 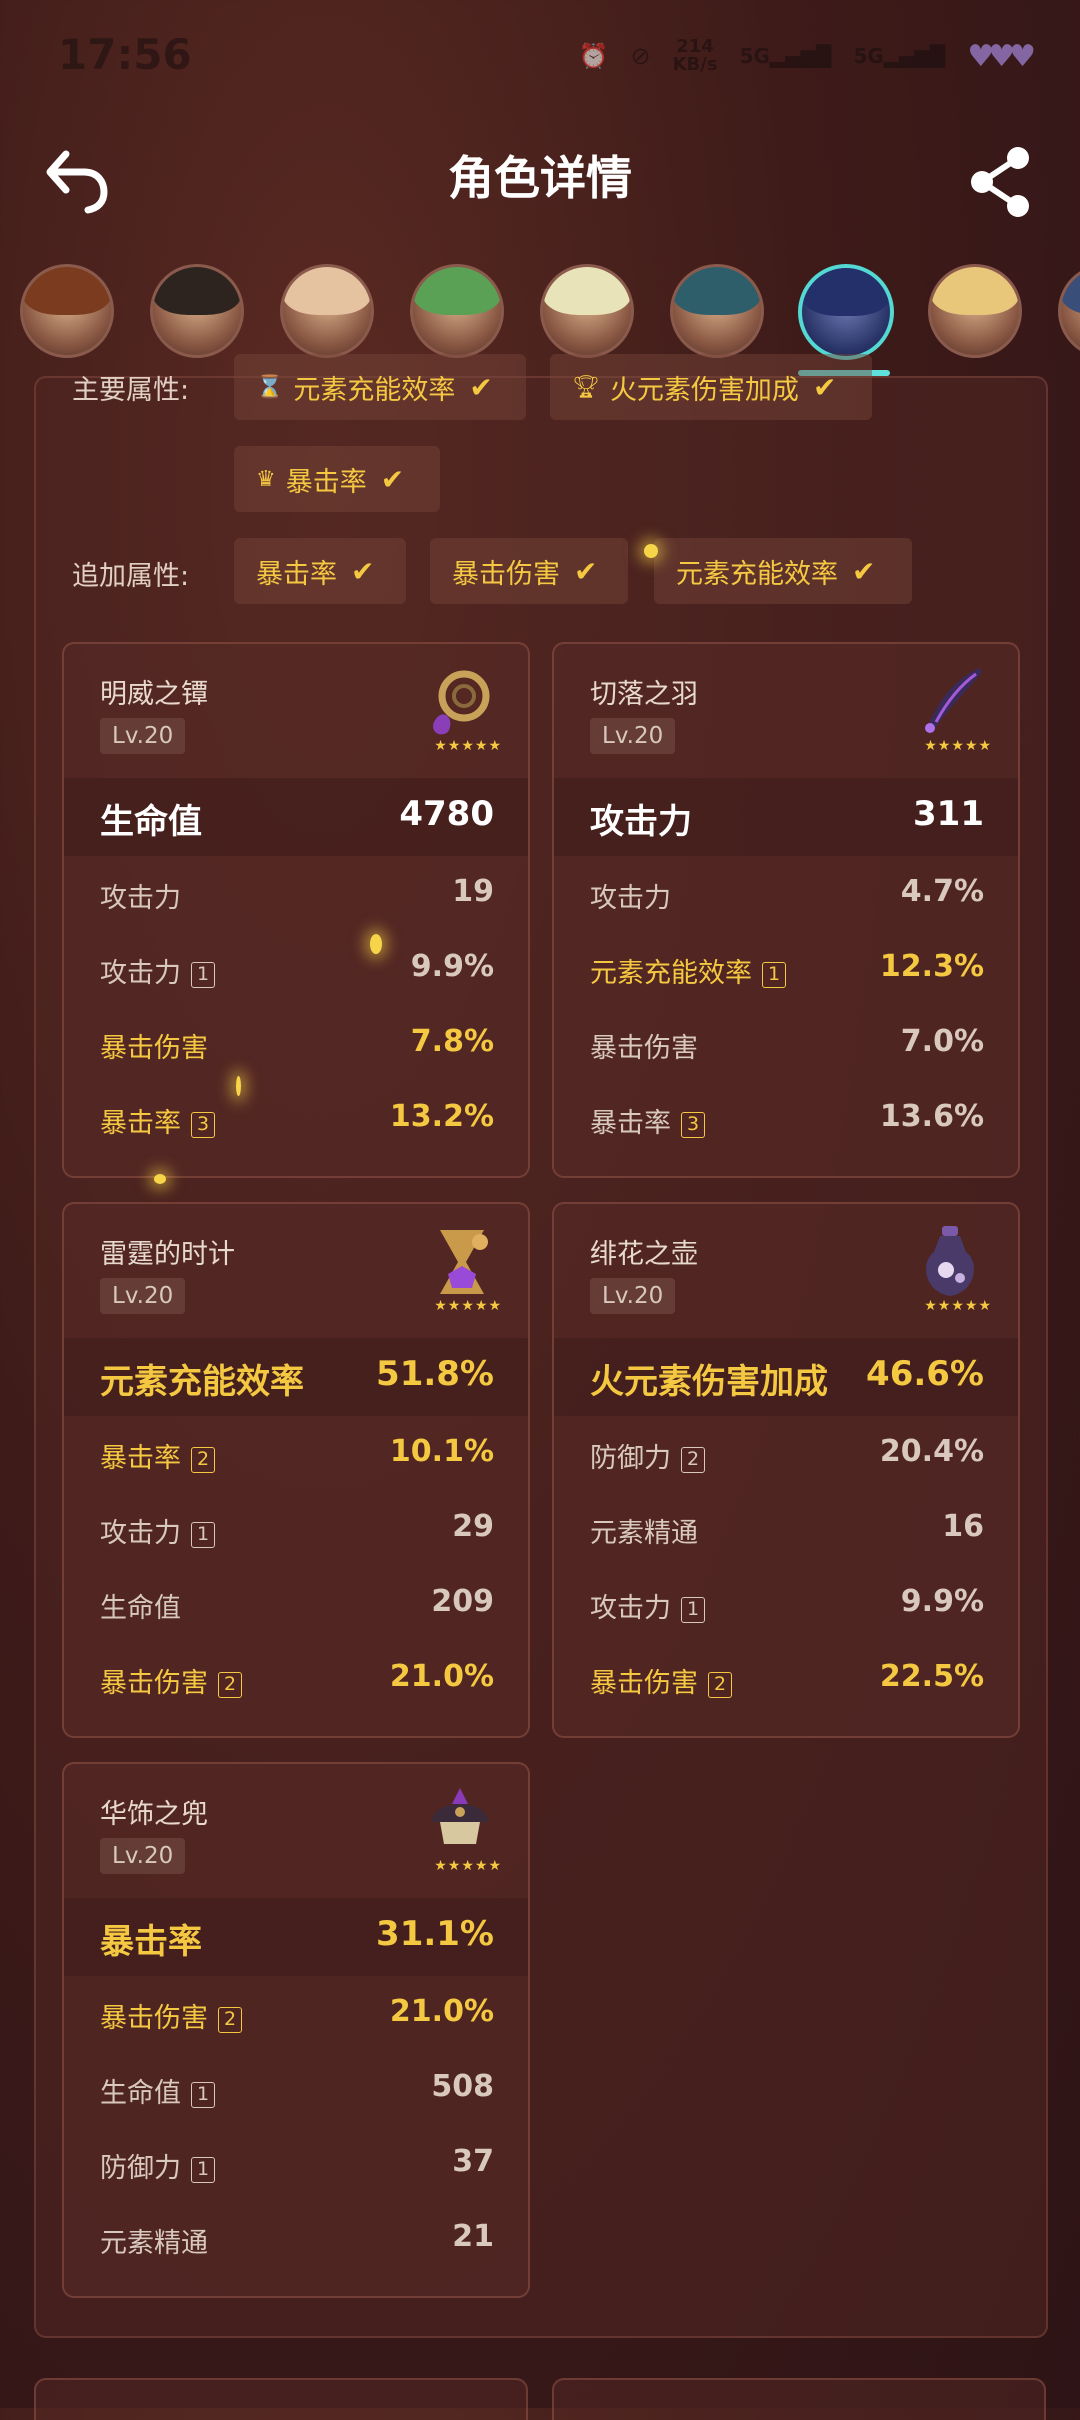 What do you see at coordinates (296, 2091) in the screenshot?
I see `substat-row: 生命值 1 508` at bounding box center [296, 2091].